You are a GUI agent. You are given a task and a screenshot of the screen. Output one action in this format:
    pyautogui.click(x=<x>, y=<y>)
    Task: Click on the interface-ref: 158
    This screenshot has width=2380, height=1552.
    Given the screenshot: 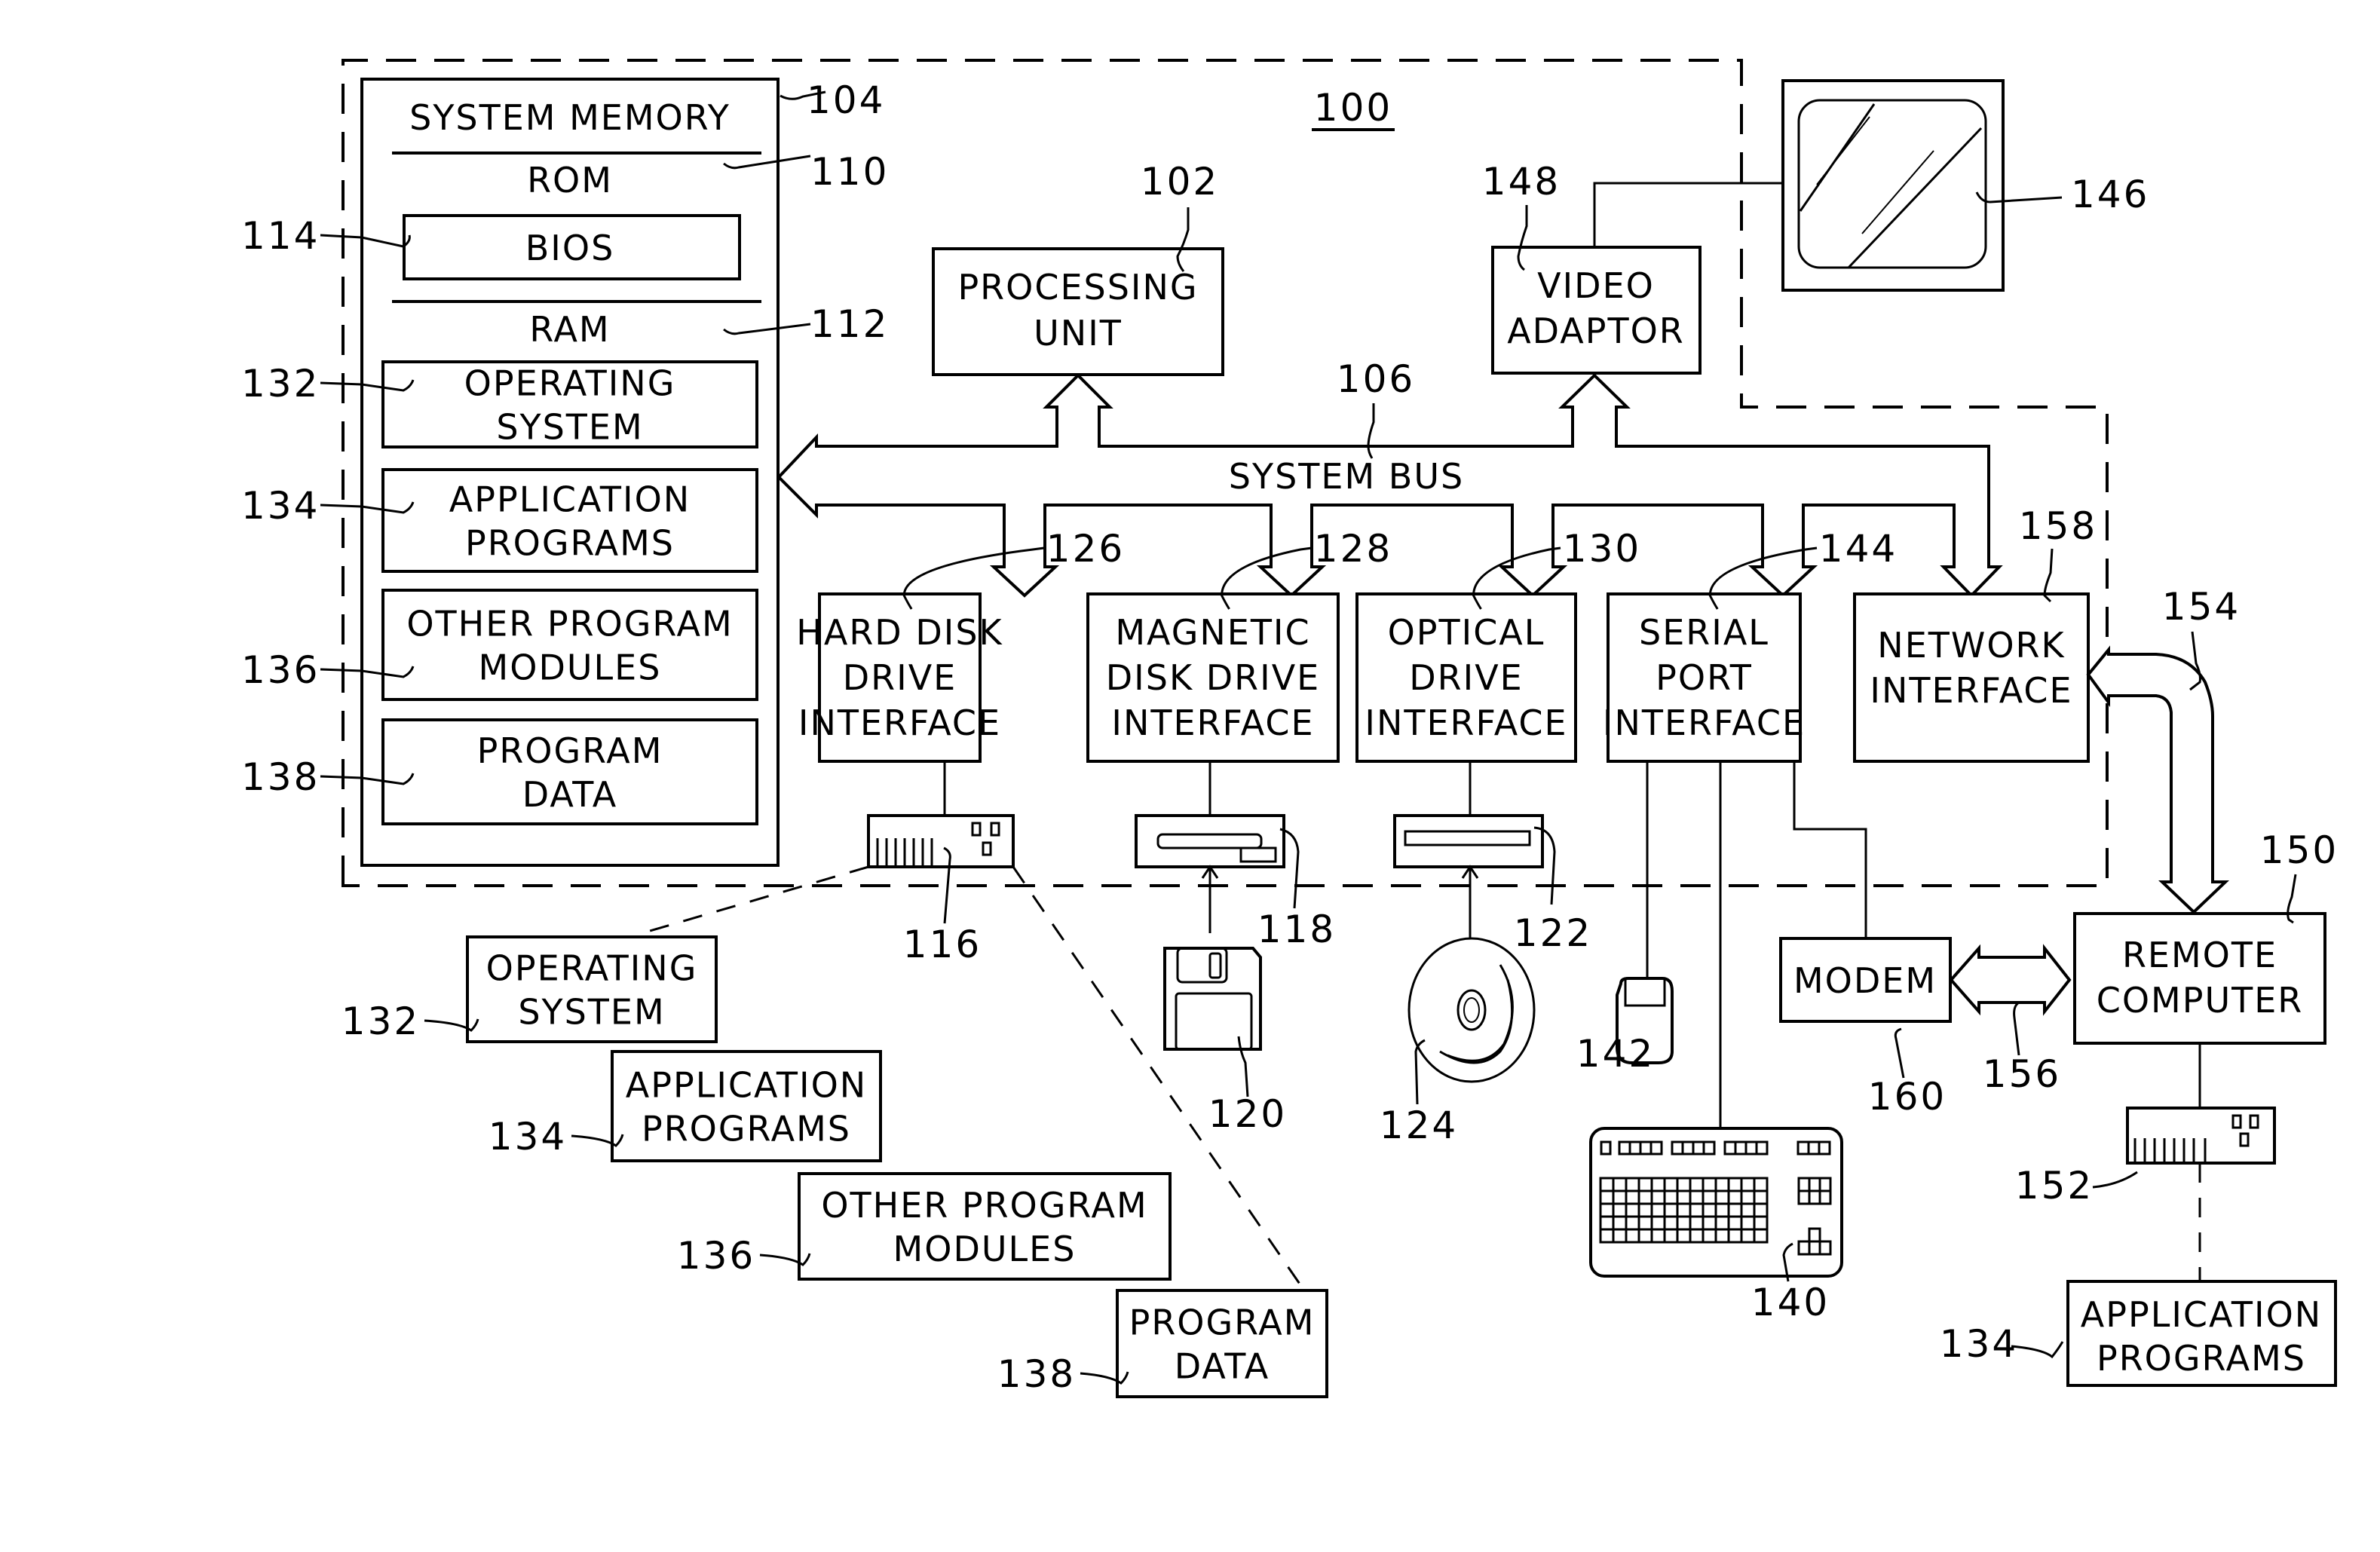 What is the action you would take?
    pyautogui.click(x=2058, y=526)
    